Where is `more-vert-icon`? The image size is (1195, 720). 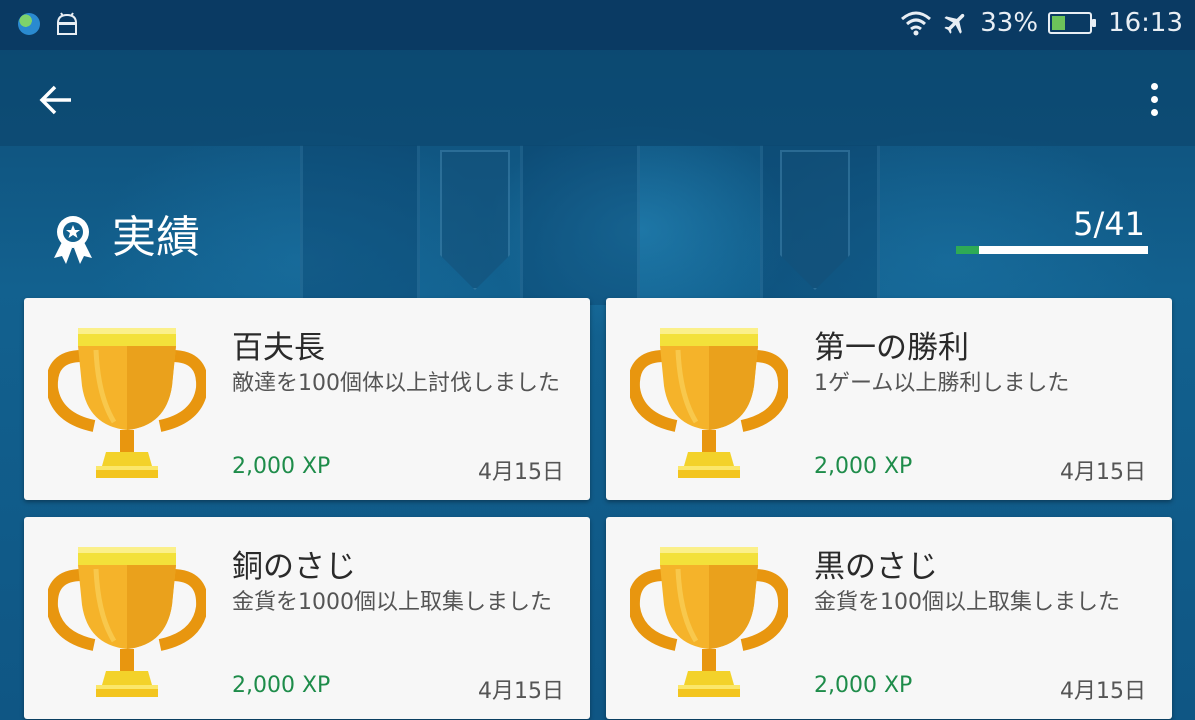
more-vert-icon is located at coordinates (1154, 99).